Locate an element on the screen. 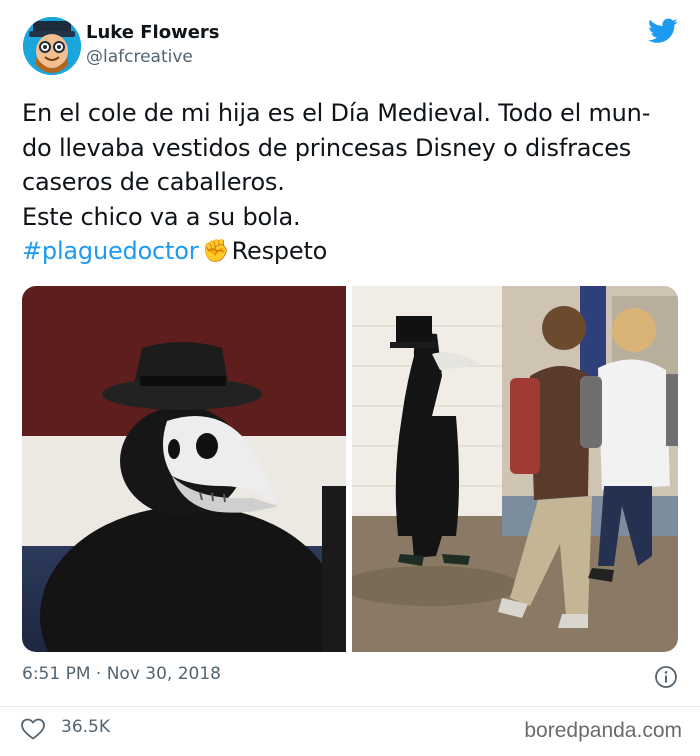  like-count: 36.5K is located at coordinates (85, 727).